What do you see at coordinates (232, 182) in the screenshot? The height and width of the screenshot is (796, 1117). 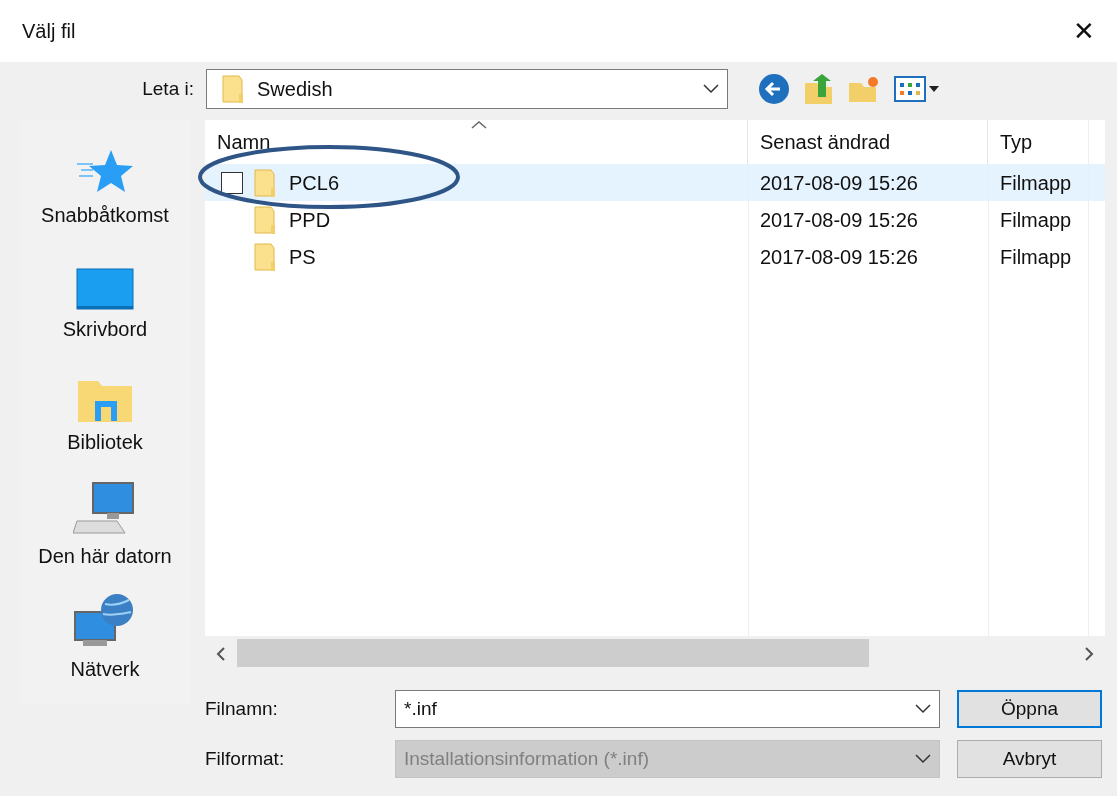 I see `row-checkbox` at bounding box center [232, 182].